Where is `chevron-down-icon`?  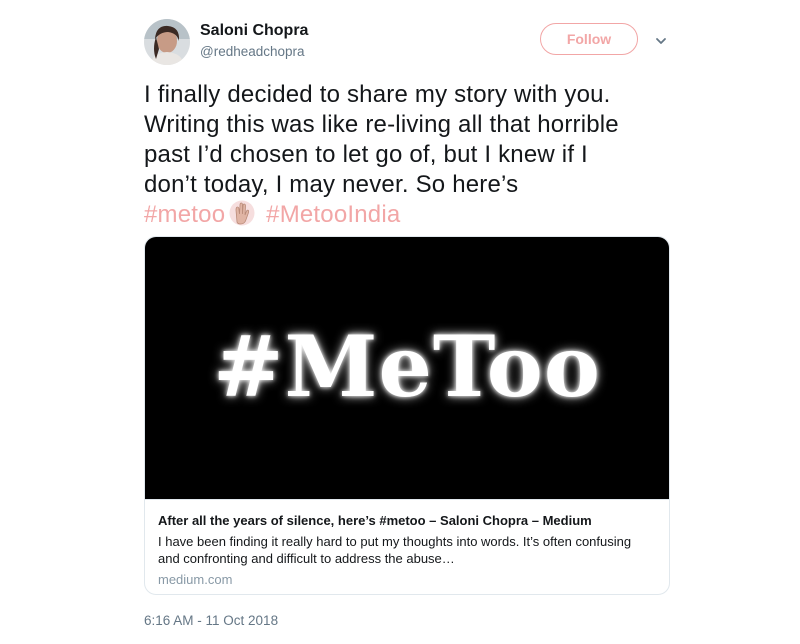 chevron-down-icon is located at coordinates (661, 41).